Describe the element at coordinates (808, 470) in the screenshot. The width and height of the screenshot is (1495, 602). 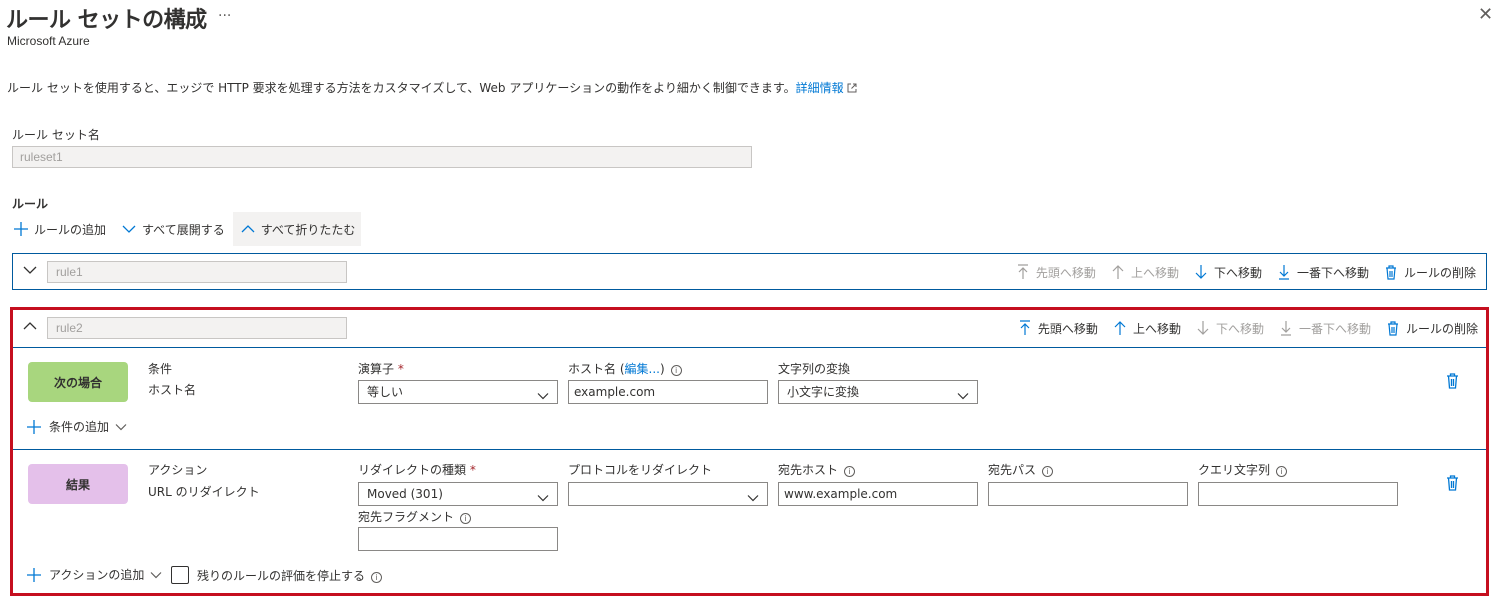
I see `dest-host-label-text: 宛先ホスト` at that location.